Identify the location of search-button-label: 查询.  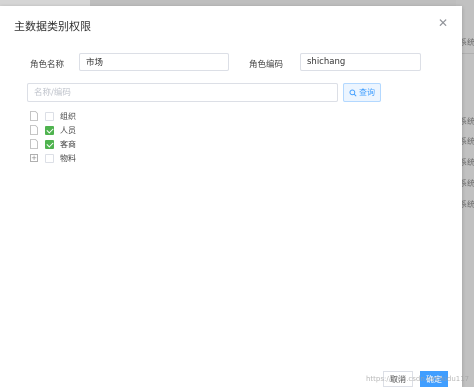
(367, 92).